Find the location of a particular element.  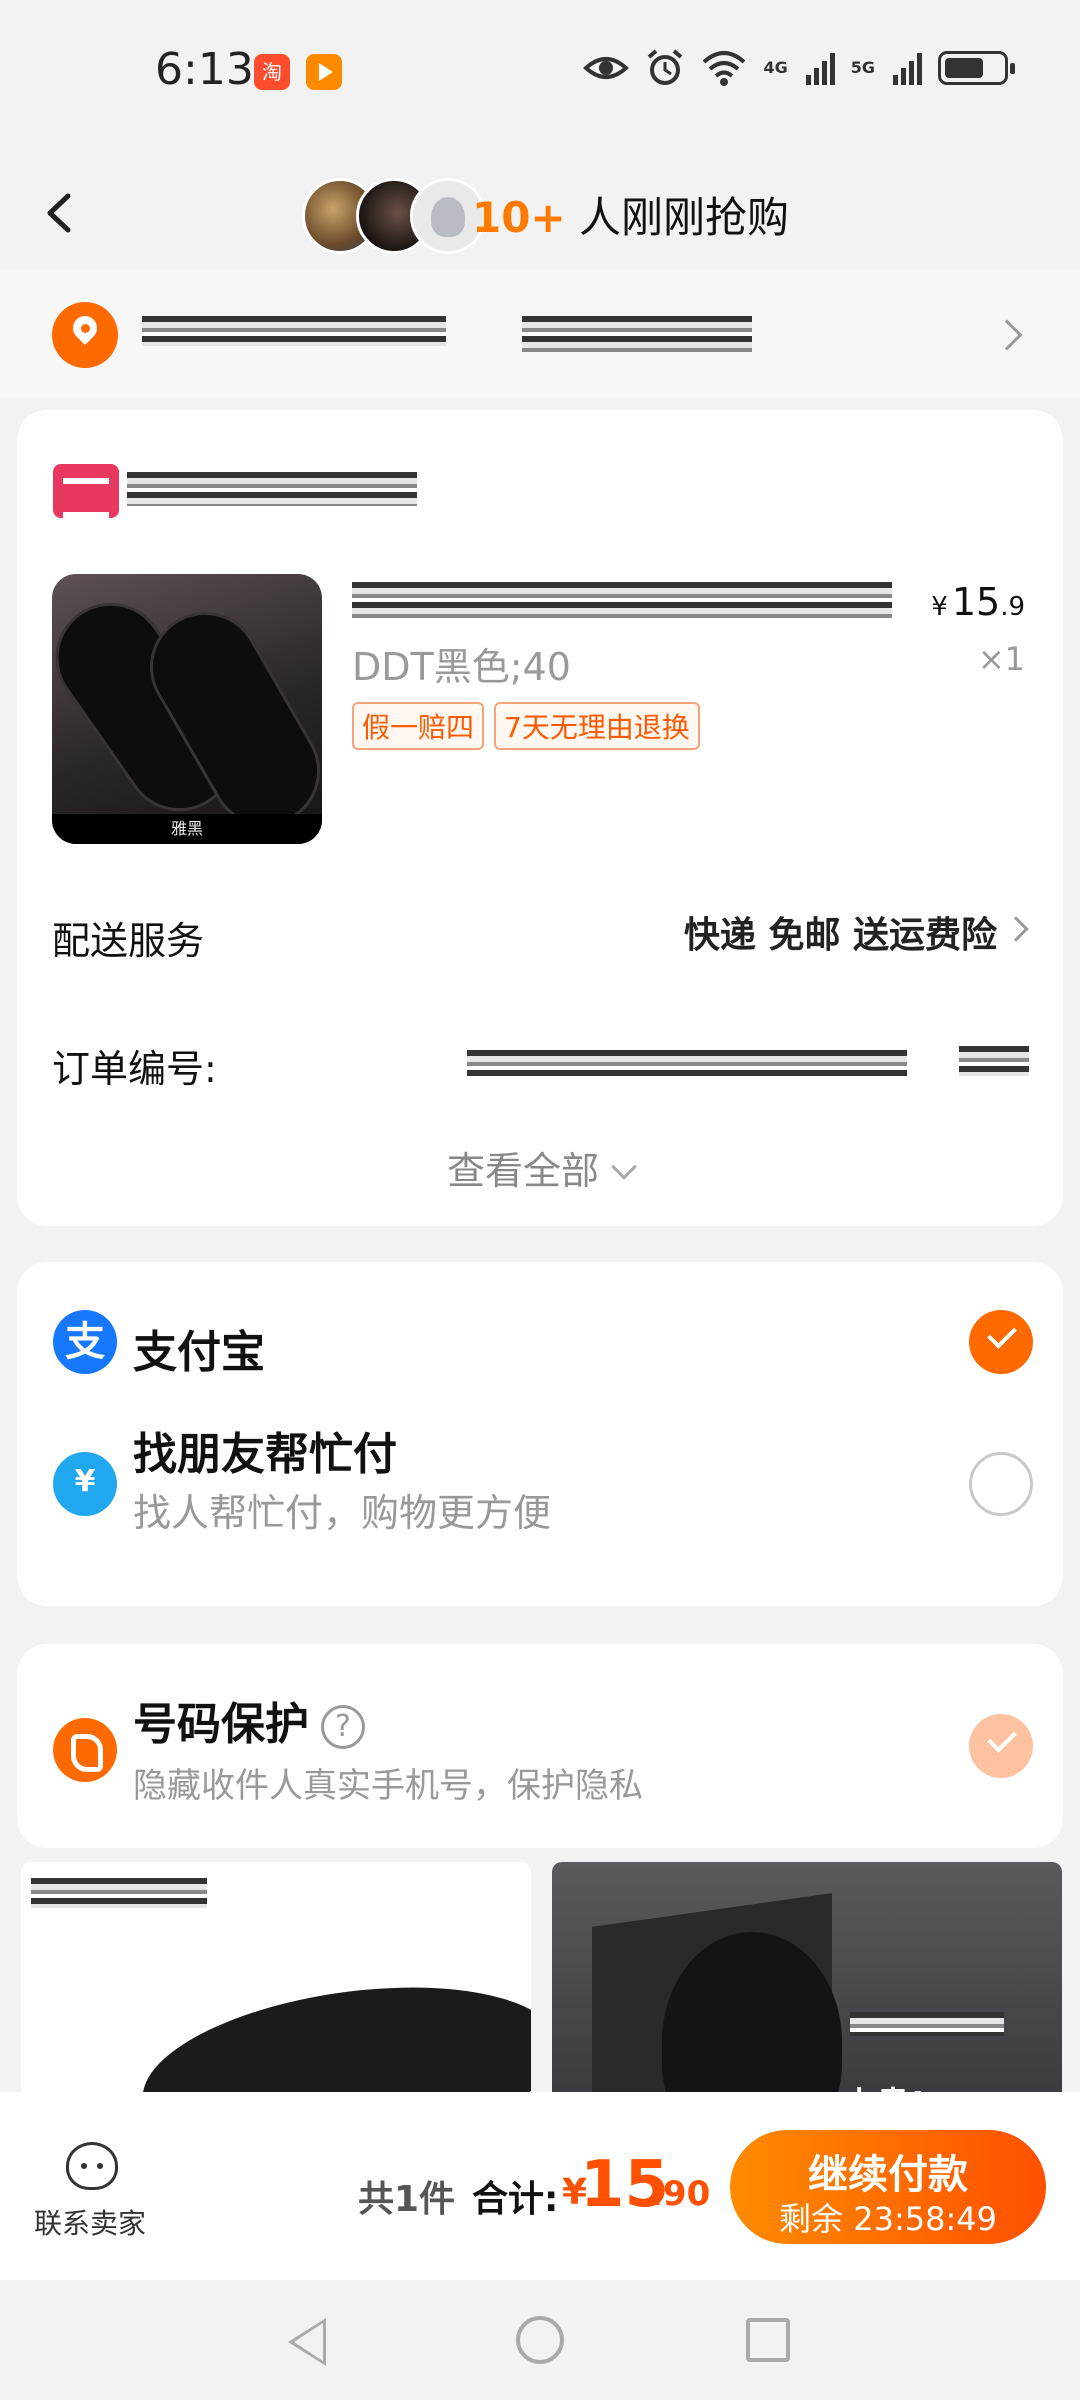

recent-buyers-text: 10+ 人刚刚抢购 is located at coordinates (630, 214).